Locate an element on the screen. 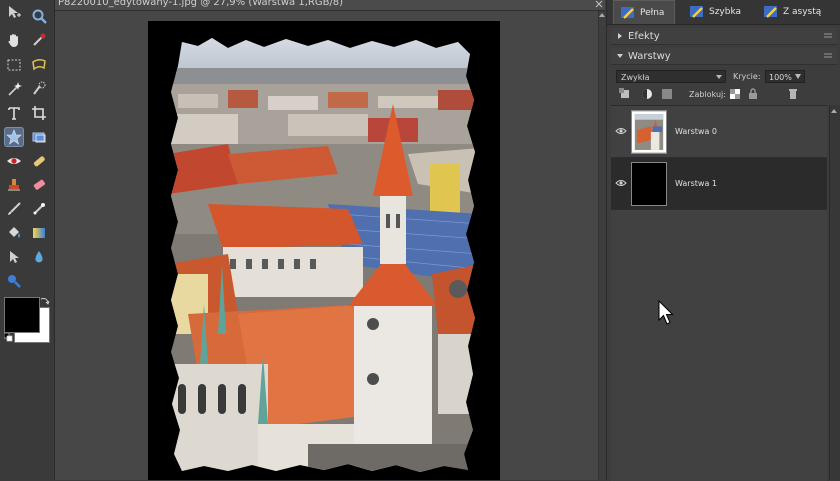 The height and width of the screenshot is (481, 840). crop-tool is located at coordinates (39, 113).